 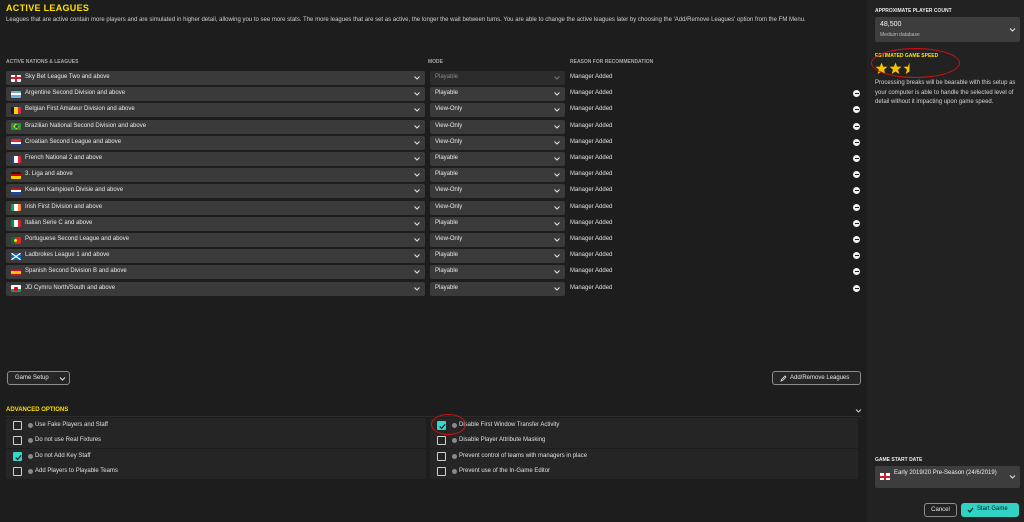 What do you see at coordinates (38, 378) in the screenshot?
I see `game-setup-button: Game Setup` at bounding box center [38, 378].